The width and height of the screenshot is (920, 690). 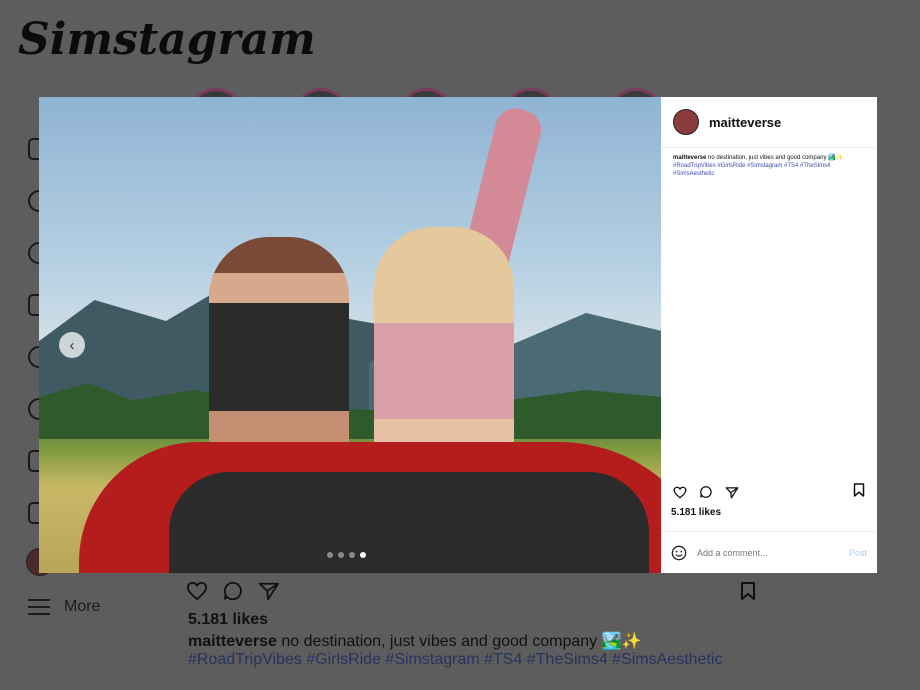 I want to click on carousel-dot-active, so click(x=363, y=555).